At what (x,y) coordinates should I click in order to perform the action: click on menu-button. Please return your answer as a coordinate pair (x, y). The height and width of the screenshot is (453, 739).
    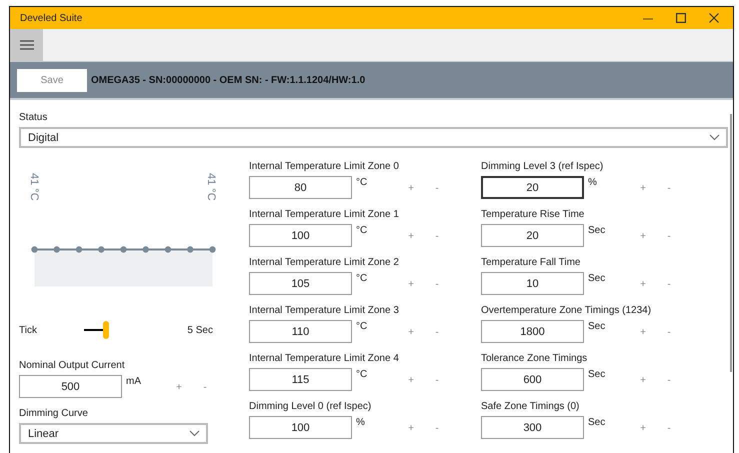
    Looking at the image, I should click on (26, 45).